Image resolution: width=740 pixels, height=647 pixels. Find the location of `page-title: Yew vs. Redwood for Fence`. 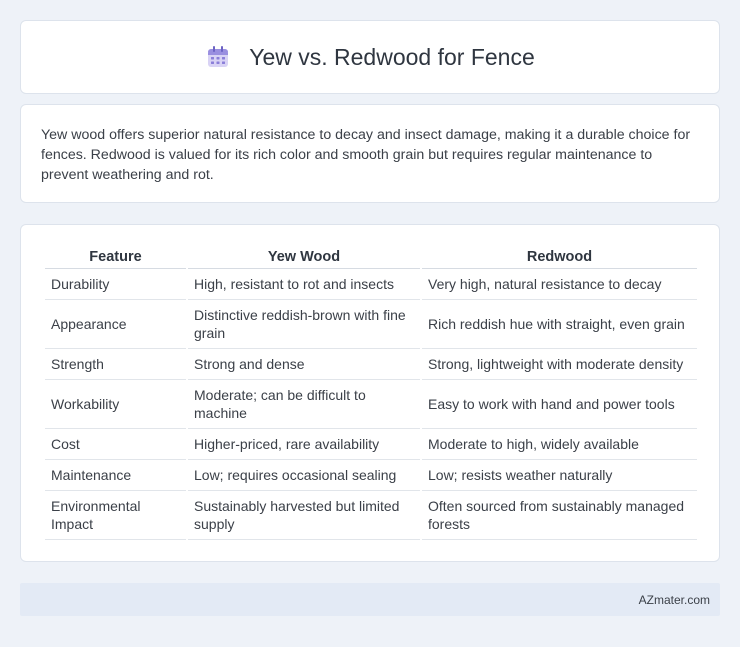

page-title: Yew vs. Redwood for Fence is located at coordinates (392, 56).